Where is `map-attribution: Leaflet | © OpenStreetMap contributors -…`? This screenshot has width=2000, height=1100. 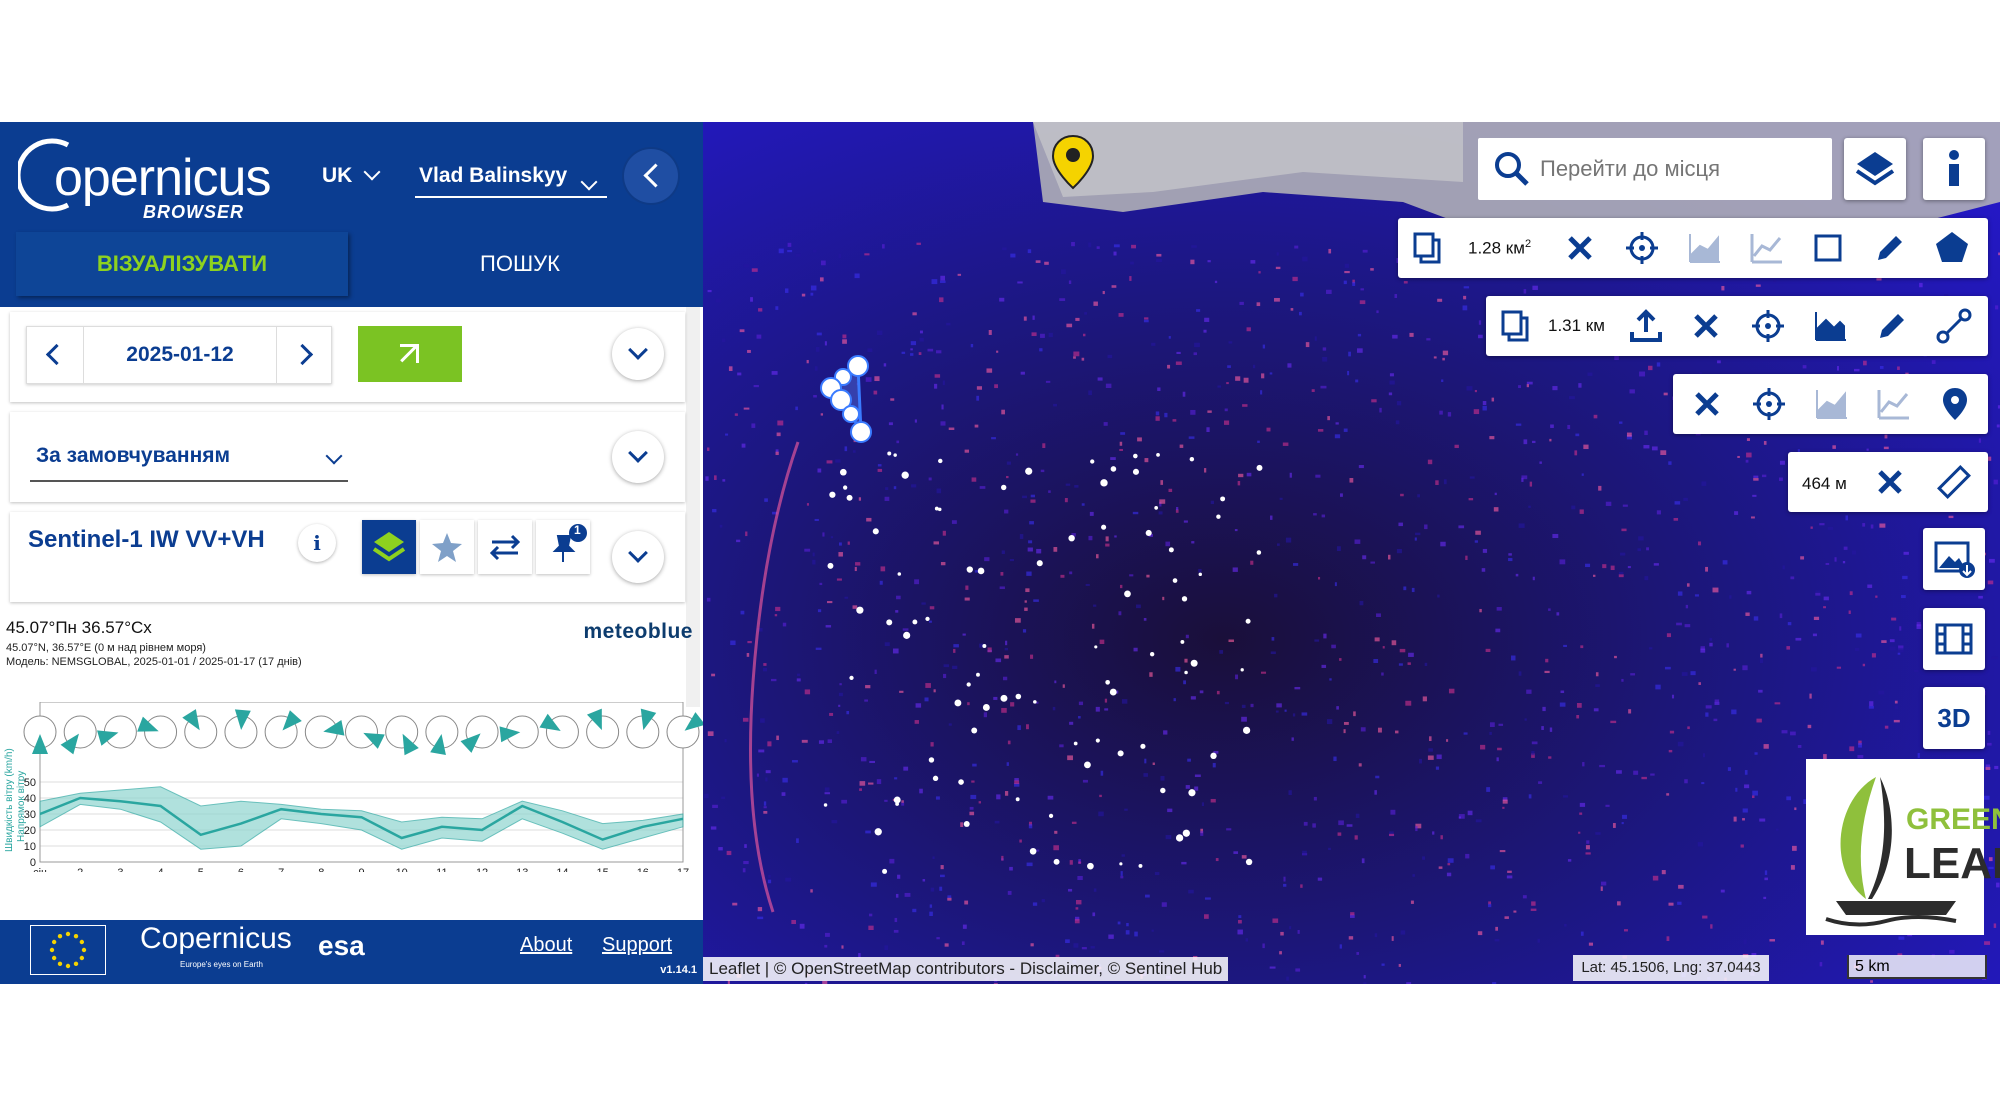 map-attribution: Leaflet | © OpenStreetMap contributors -… is located at coordinates (966, 969).